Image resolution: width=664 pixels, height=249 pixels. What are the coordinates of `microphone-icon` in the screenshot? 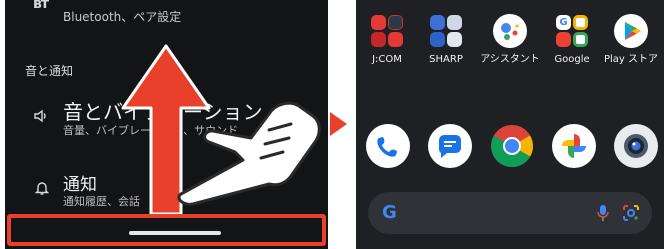 It's located at (603, 213).